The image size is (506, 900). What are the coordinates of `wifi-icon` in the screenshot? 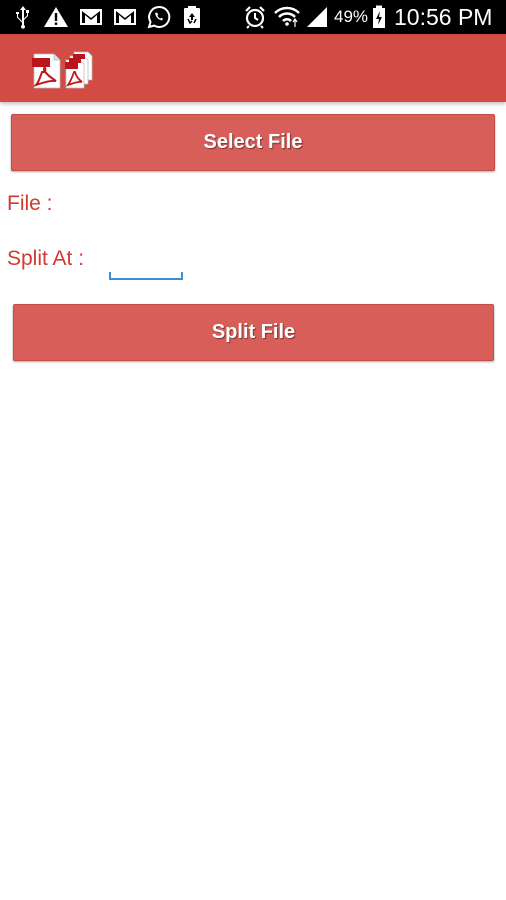 It's located at (287, 17).